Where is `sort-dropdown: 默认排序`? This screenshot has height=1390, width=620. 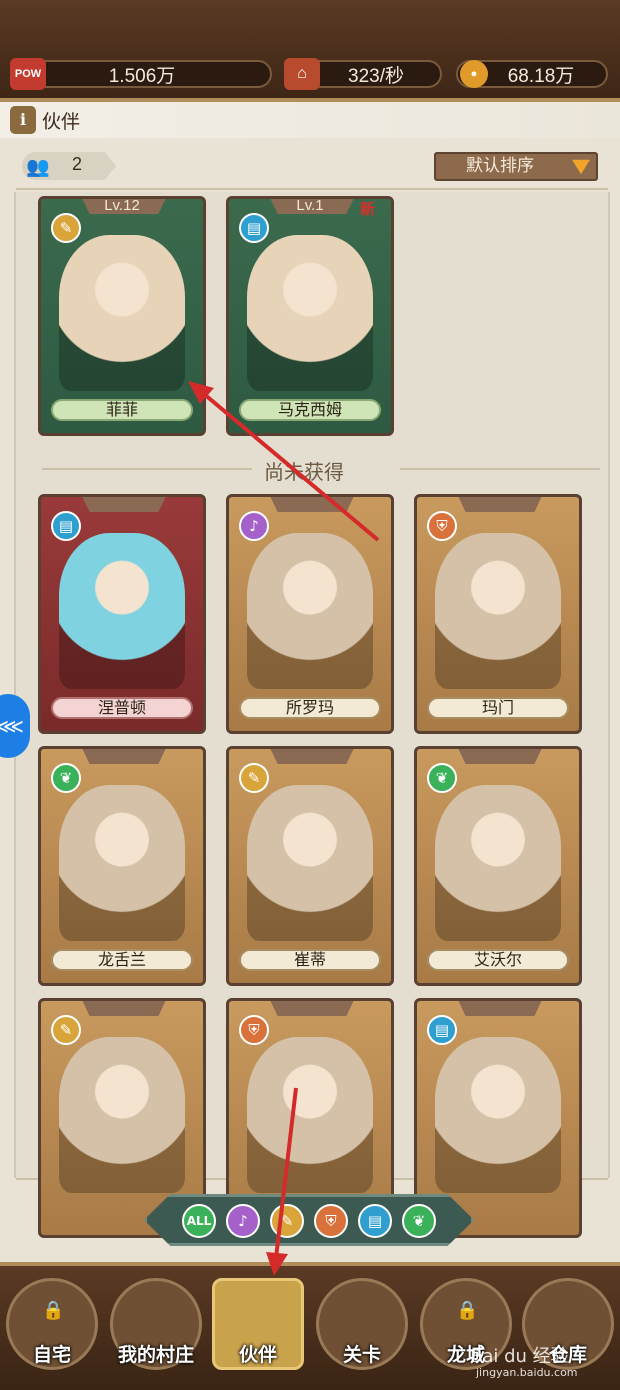
sort-dropdown: 默认排序 is located at coordinates (516, 166).